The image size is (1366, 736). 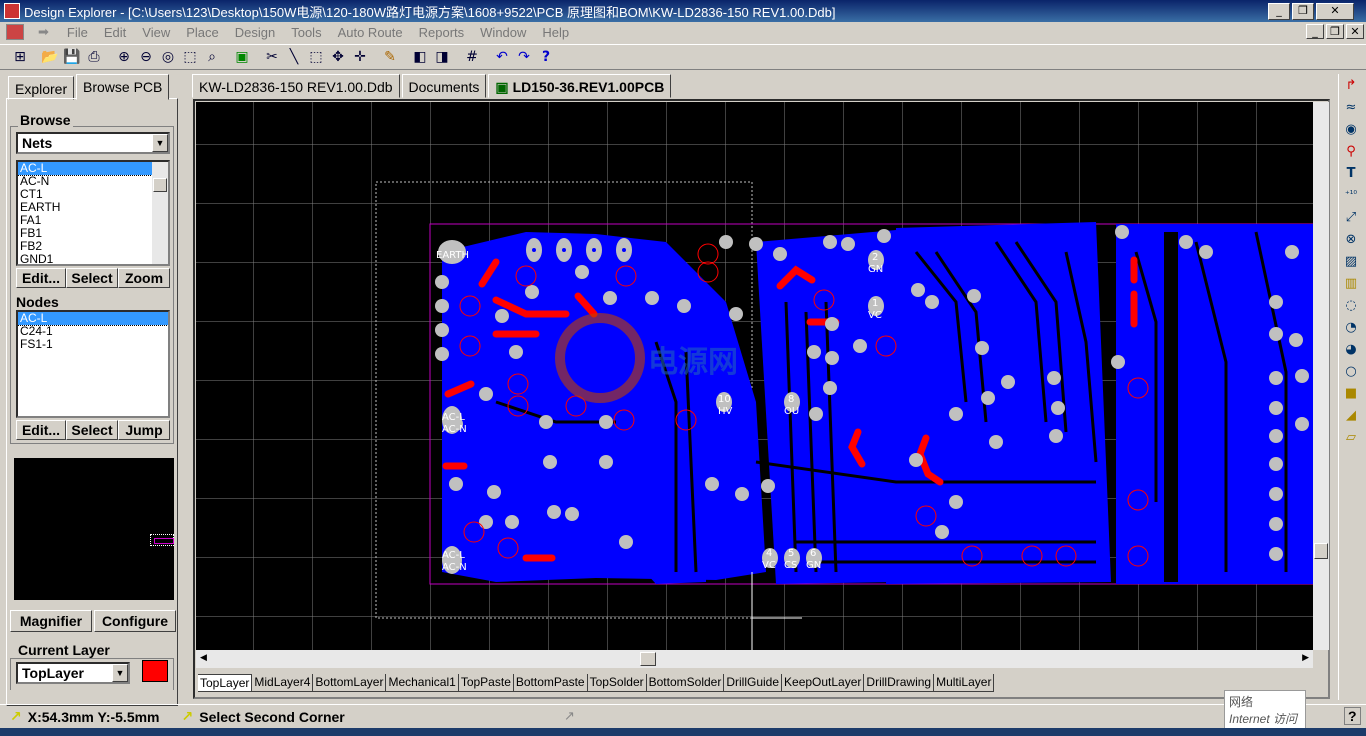 What do you see at coordinates (1351, 151) in the screenshot?
I see `via-icon: ⚲` at bounding box center [1351, 151].